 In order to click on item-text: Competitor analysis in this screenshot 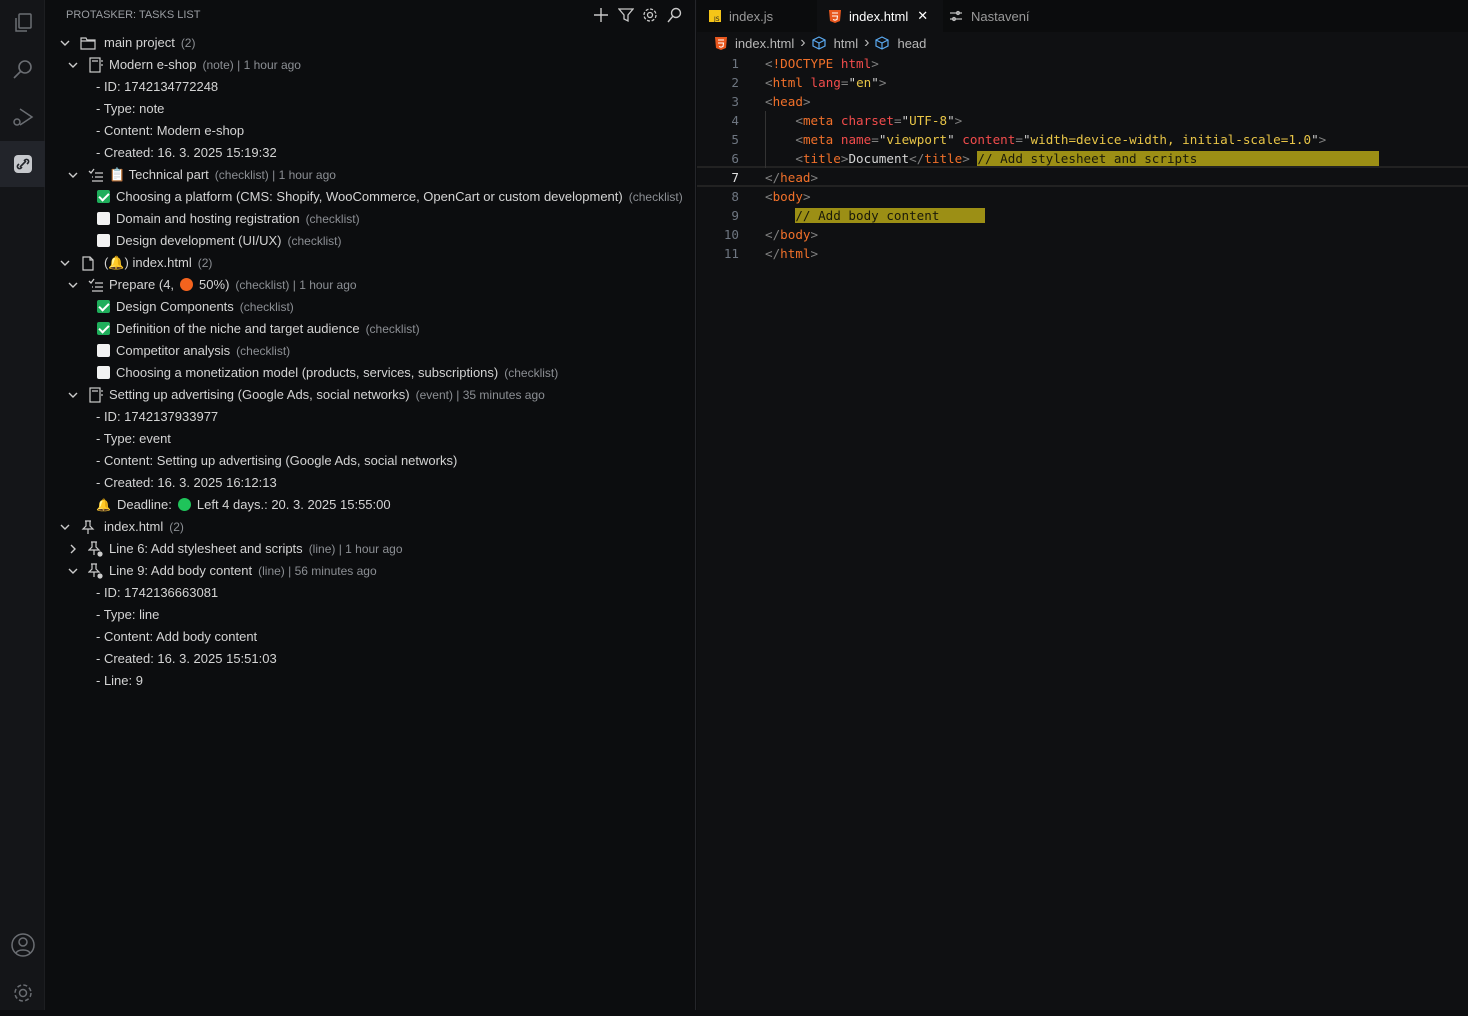, I will do `click(173, 350)`.